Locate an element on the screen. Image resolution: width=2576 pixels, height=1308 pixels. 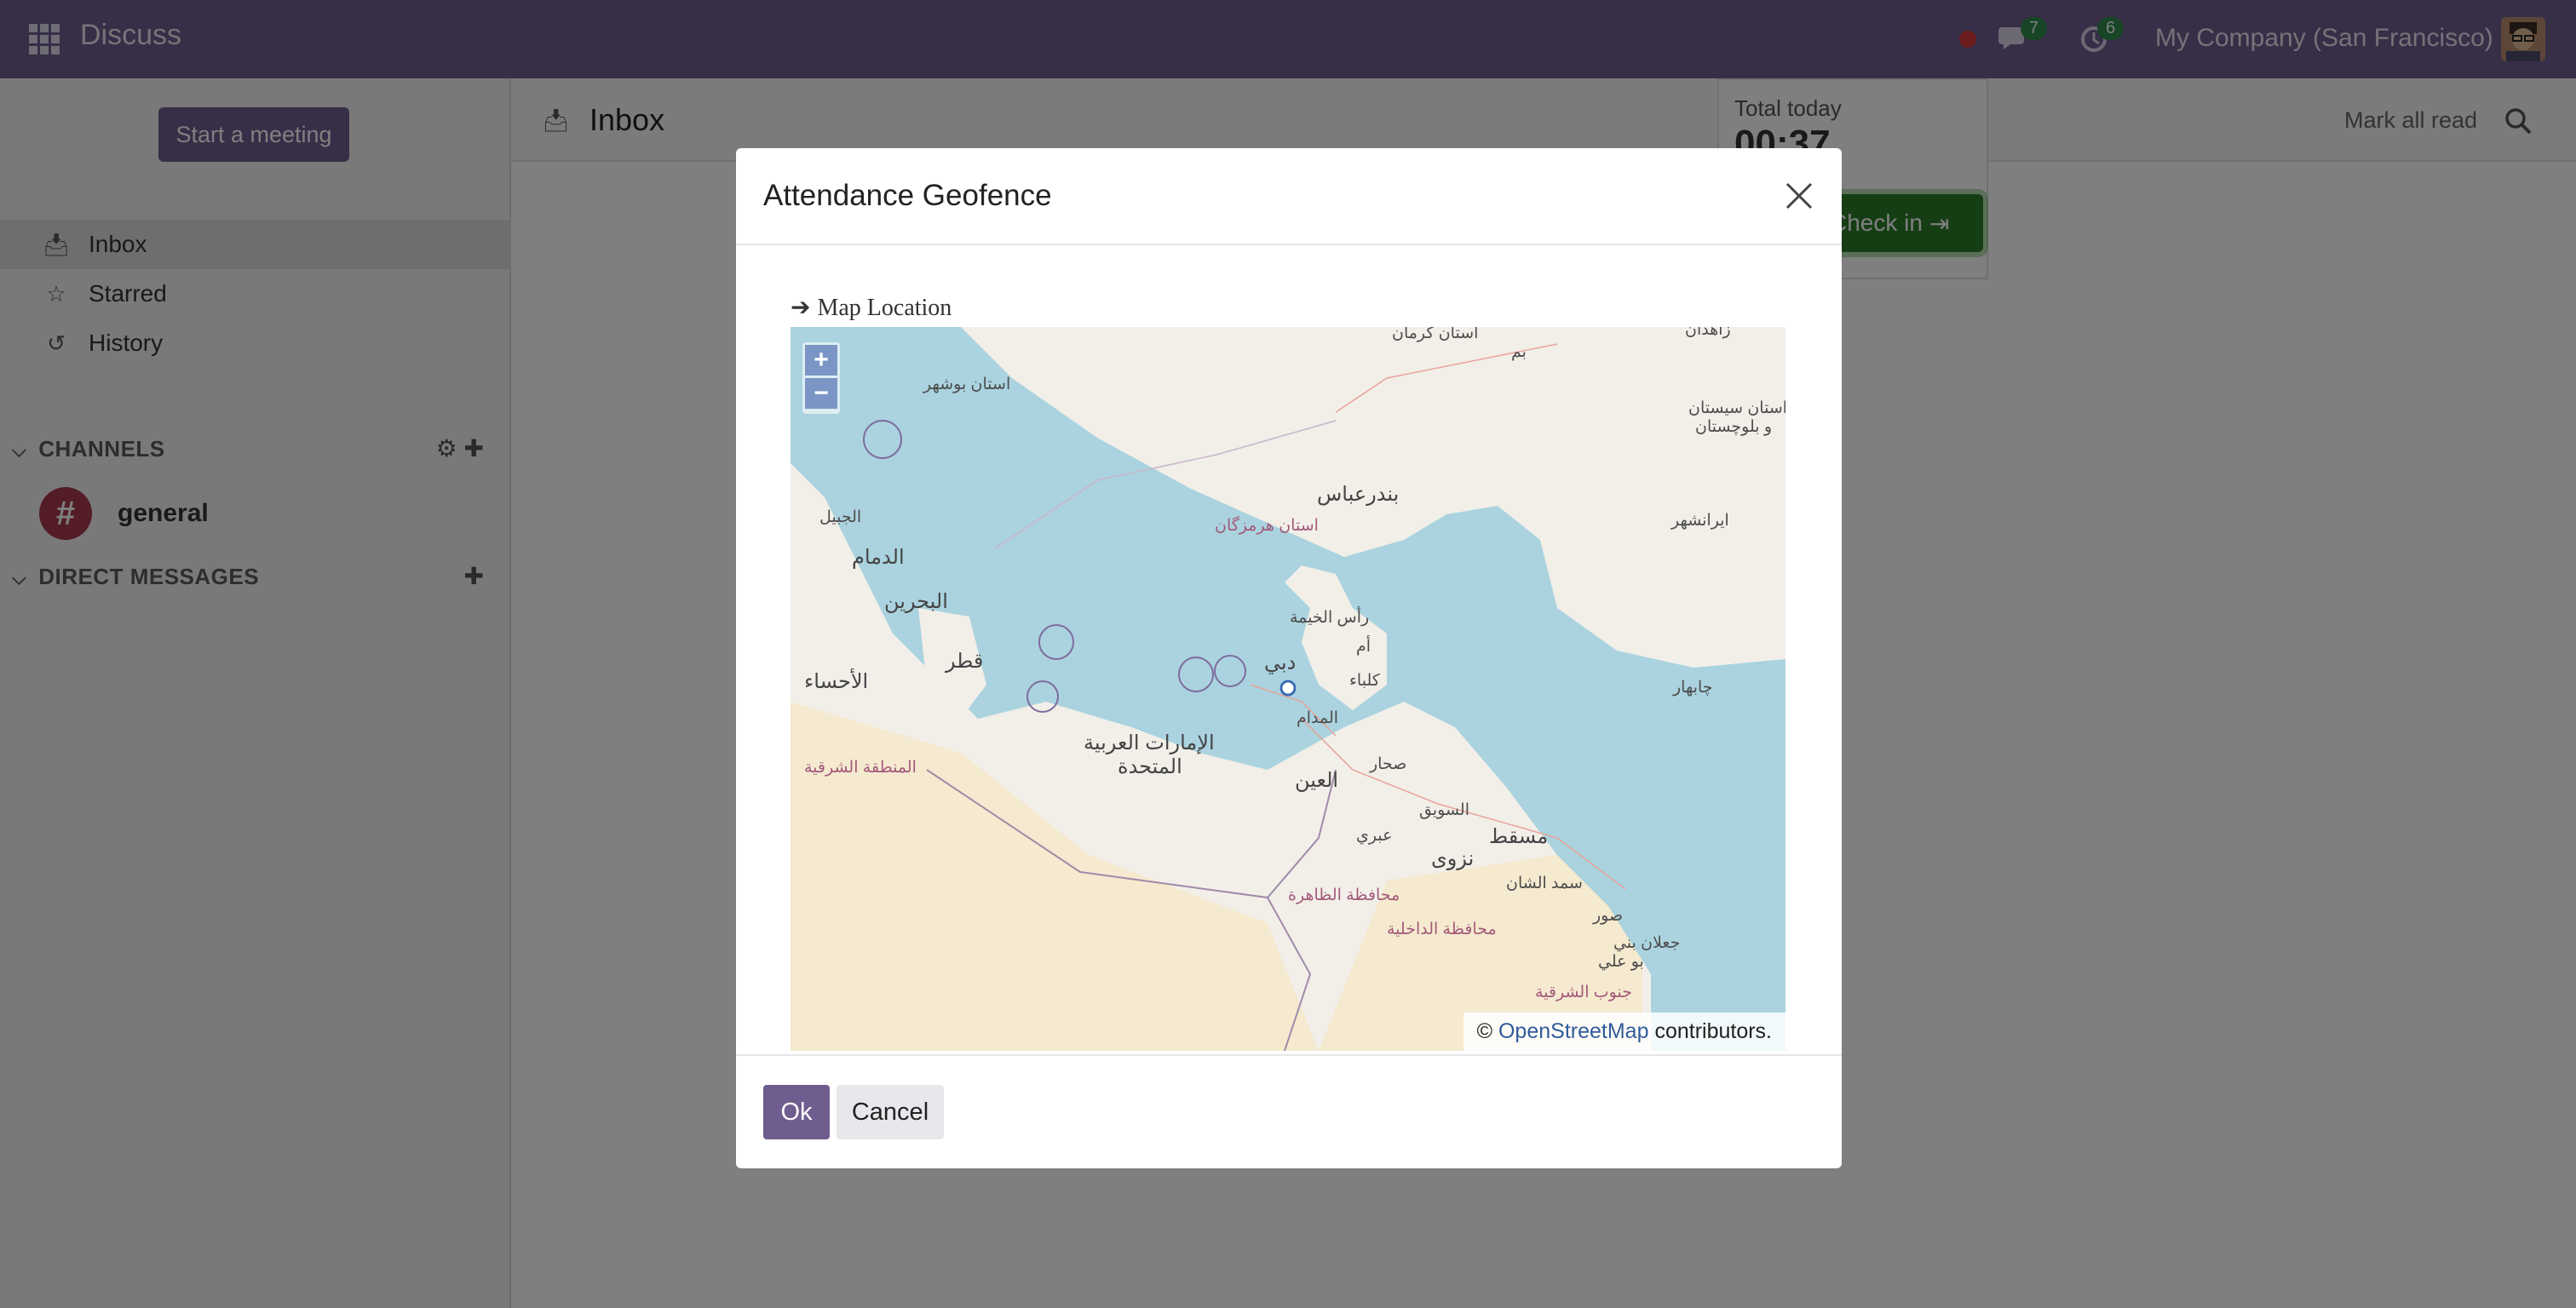
map-place-label: رأس الخيمة is located at coordinates (1330, 618).